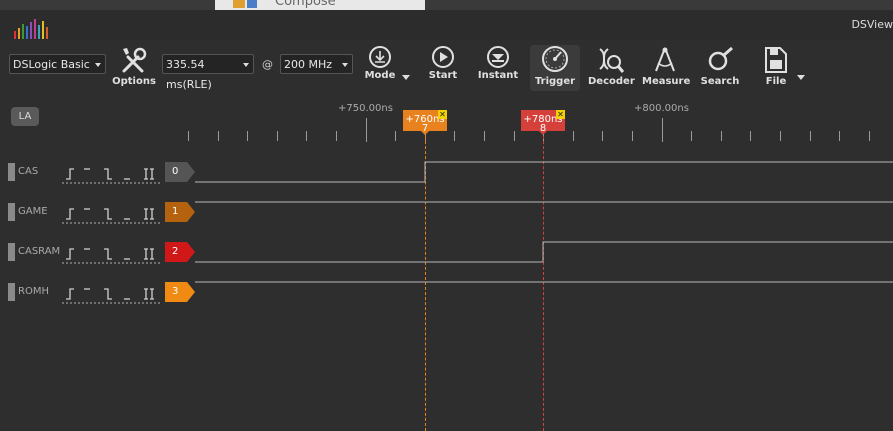 The width and height of the screenshot is (893, 431). I want to click on waveform-cas, so click(544, 172).